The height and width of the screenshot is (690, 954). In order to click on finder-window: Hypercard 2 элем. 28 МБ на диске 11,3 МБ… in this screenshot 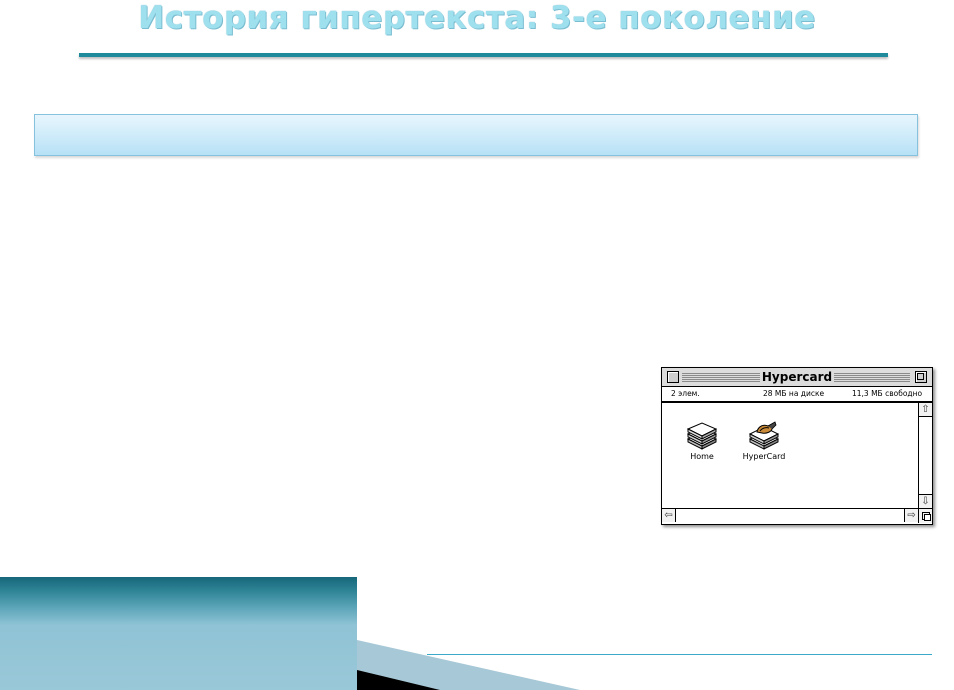, I will do `click(797, 446)`.